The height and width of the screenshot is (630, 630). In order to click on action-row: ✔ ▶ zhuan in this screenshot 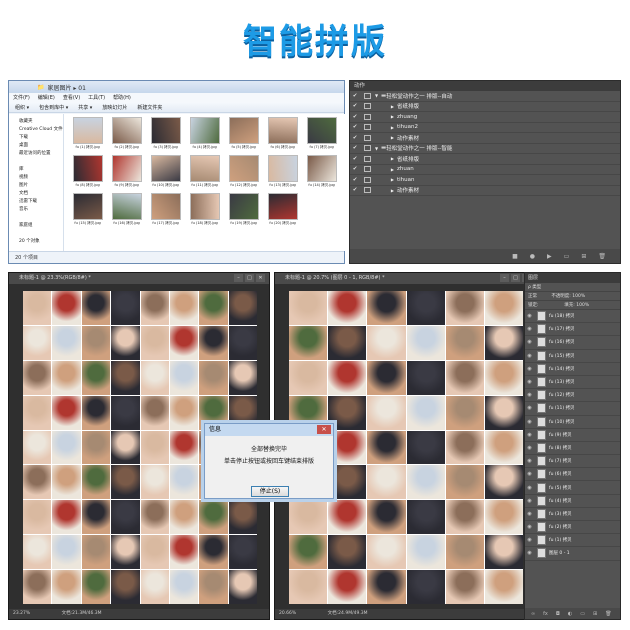, I will do `click(485, 170)`.